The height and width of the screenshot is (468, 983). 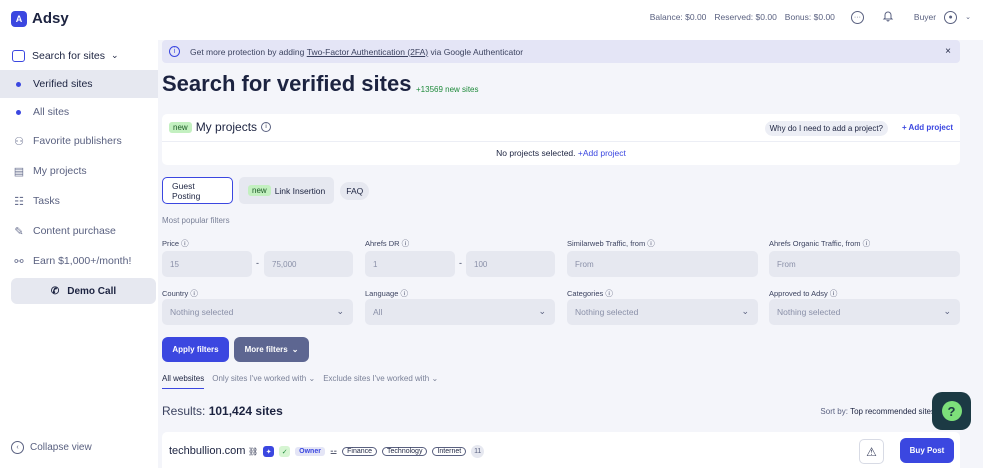 I want to click on categories-label: Categories ⓘ, so click(x=590, y=293).